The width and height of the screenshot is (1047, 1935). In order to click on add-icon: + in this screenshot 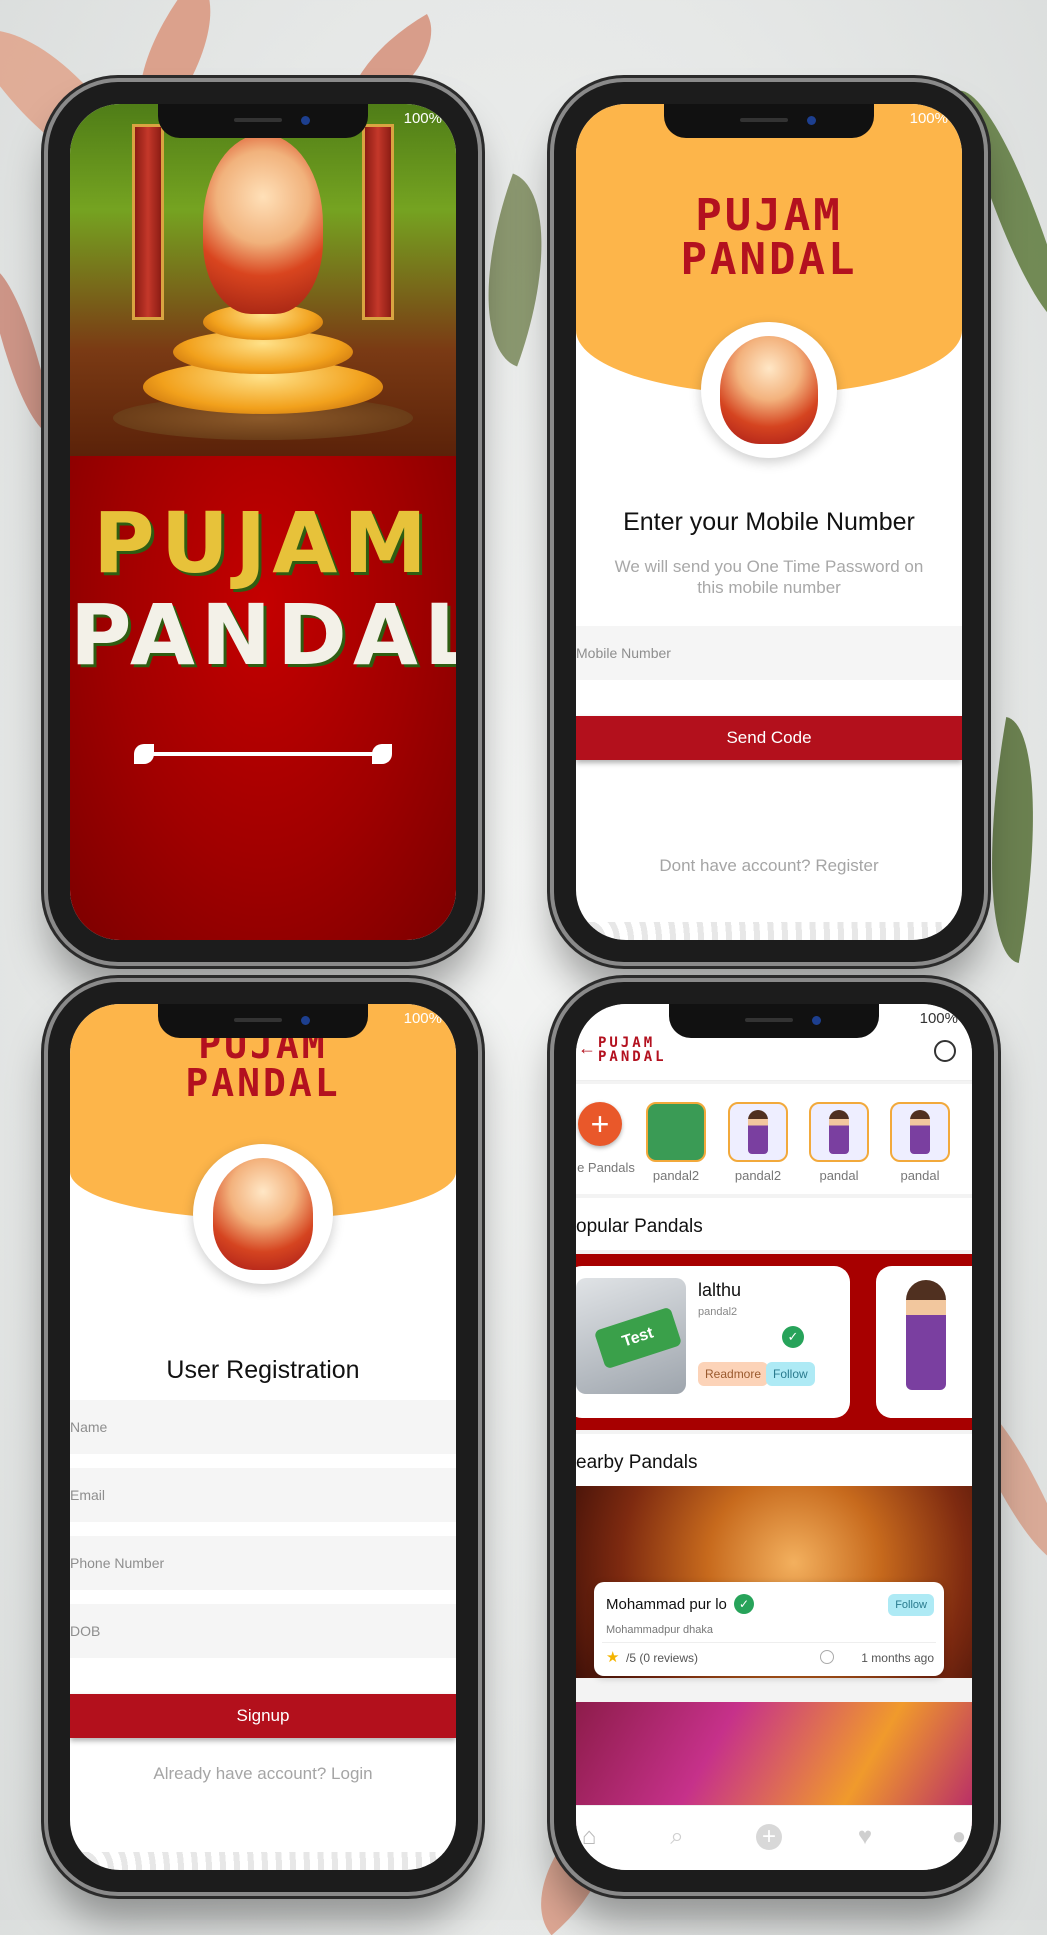, I will do `click(600, 1124)`.